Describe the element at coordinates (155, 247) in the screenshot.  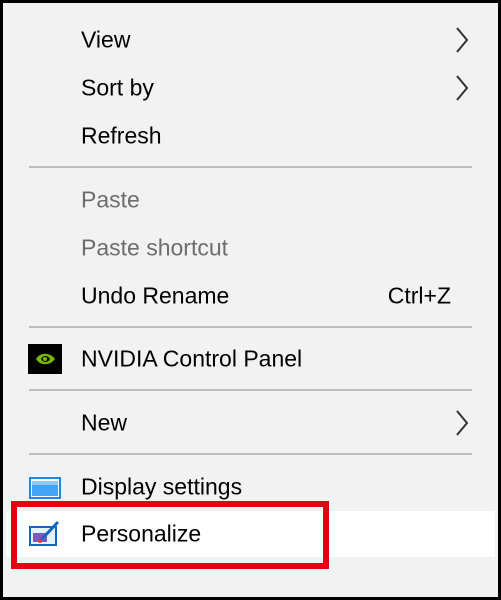
I see `menu-item-label: Paste shortcut` at that location.